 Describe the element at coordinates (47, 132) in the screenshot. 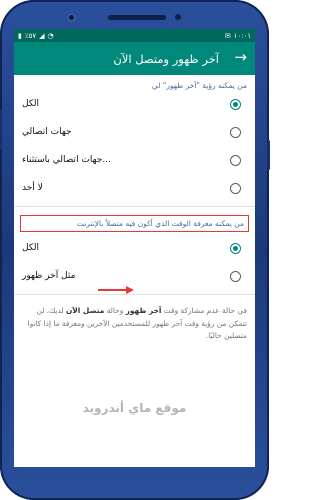

I see `option-label: جهات اتصالي` at that location.